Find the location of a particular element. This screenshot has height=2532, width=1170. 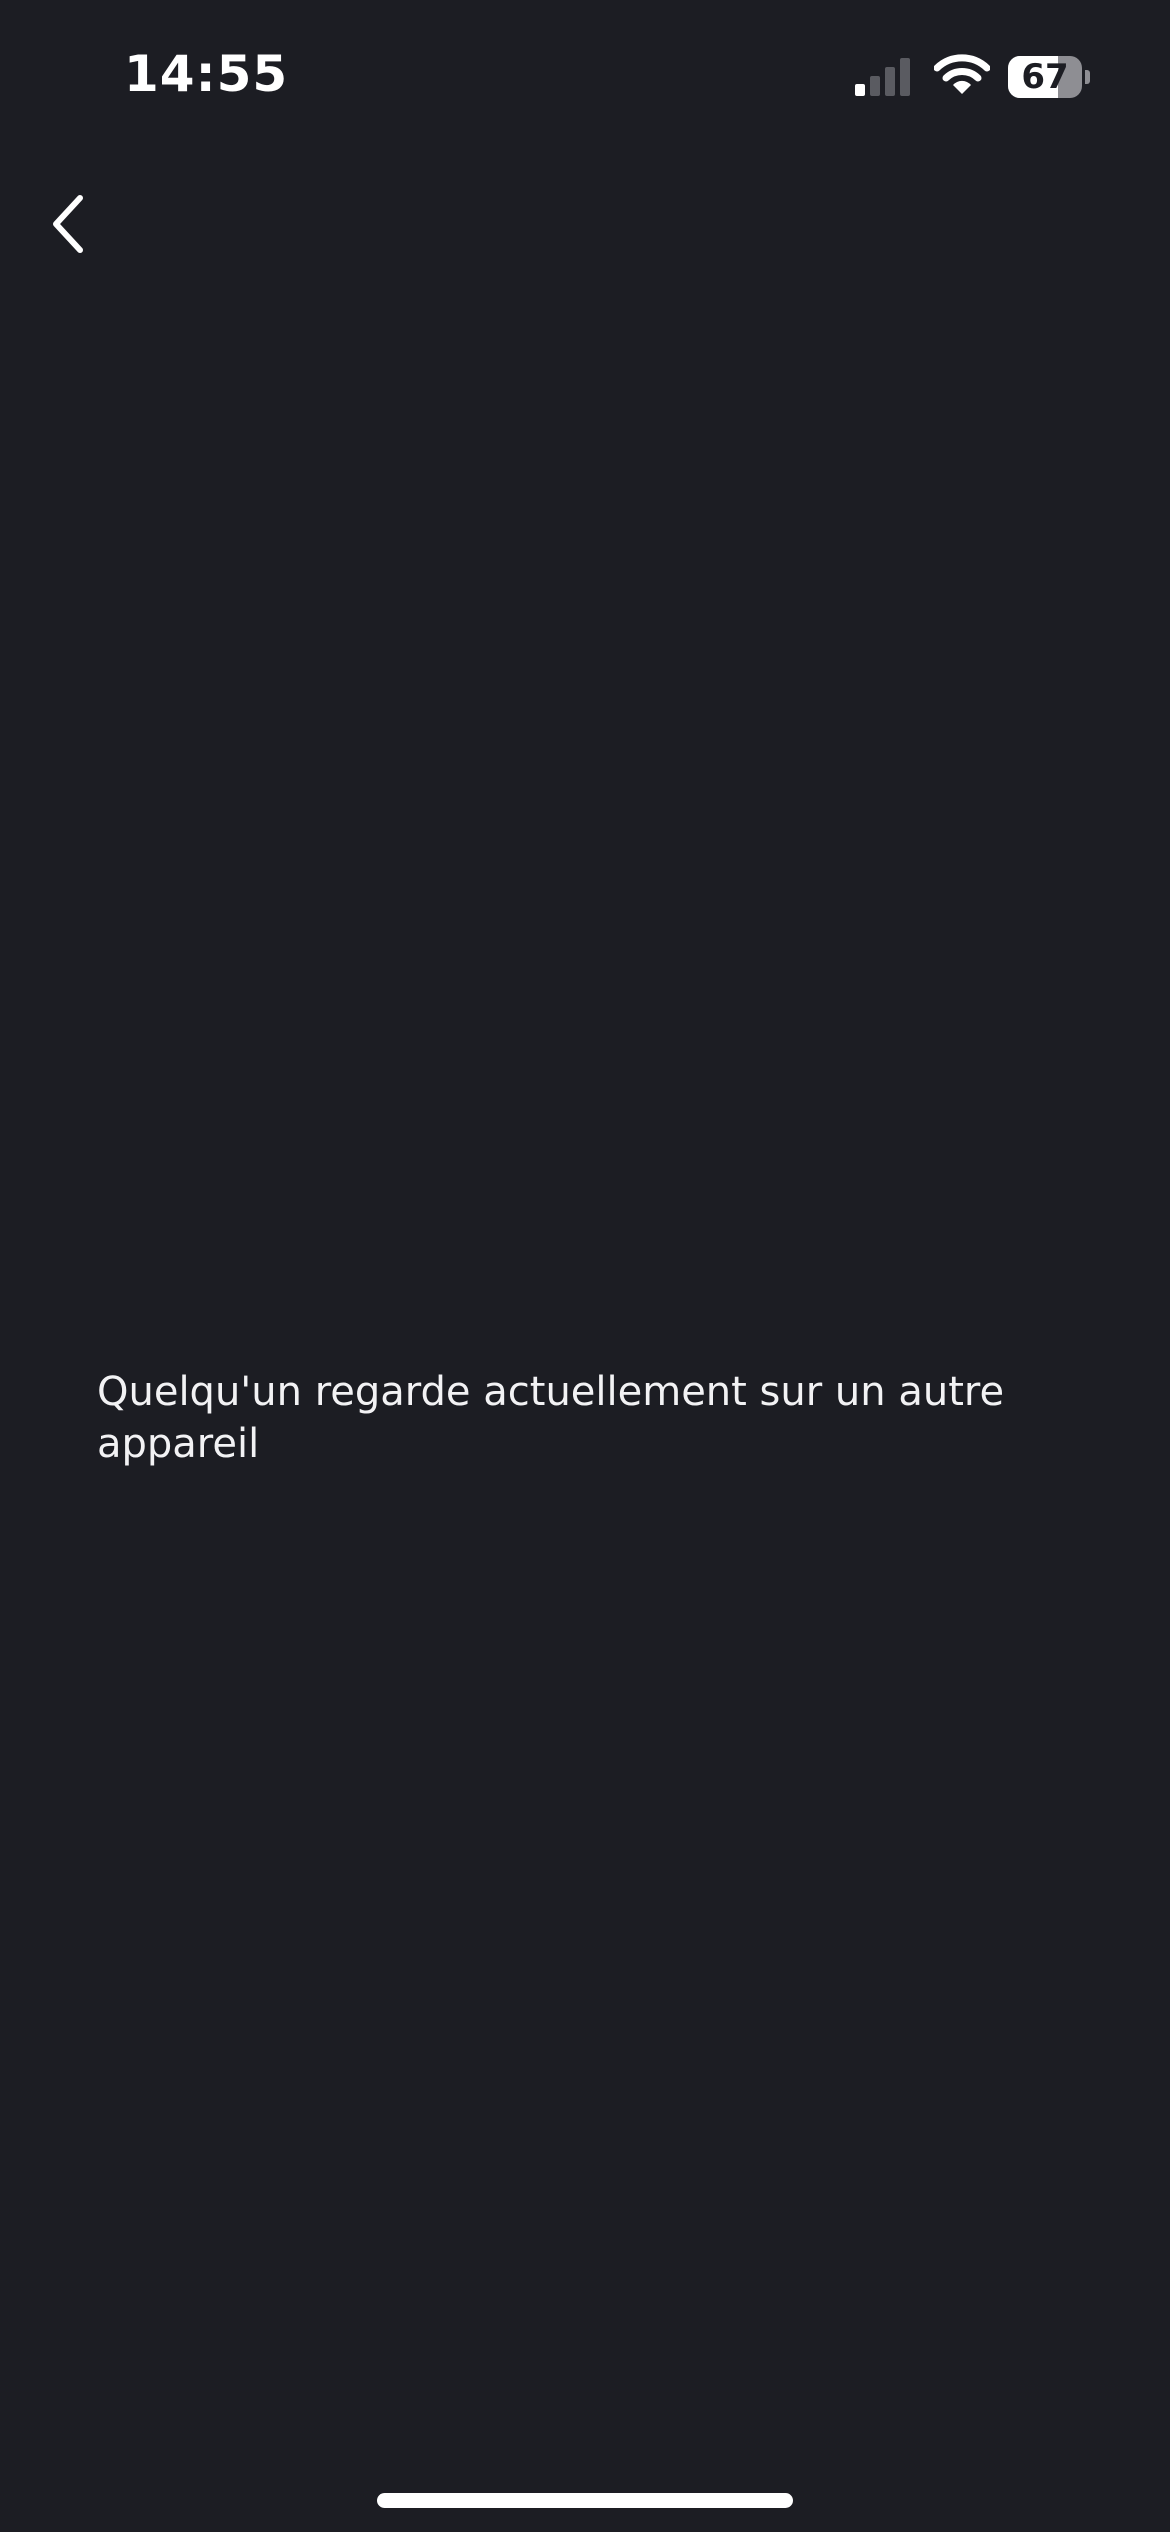

status-bar: 14:55 67 is located at coordinates (585, 75).